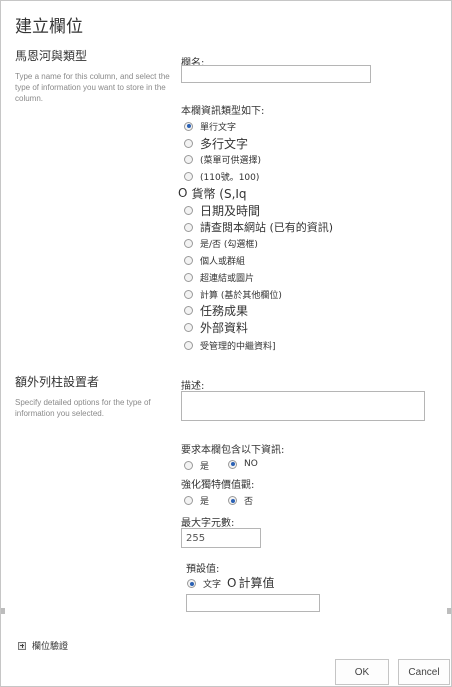 The width and height of the screenshot is (452, 687). What do you see at coordinates (243, 464) in the screenshot?
I see `require-no-option: NO` at bounding box center [243, 464].